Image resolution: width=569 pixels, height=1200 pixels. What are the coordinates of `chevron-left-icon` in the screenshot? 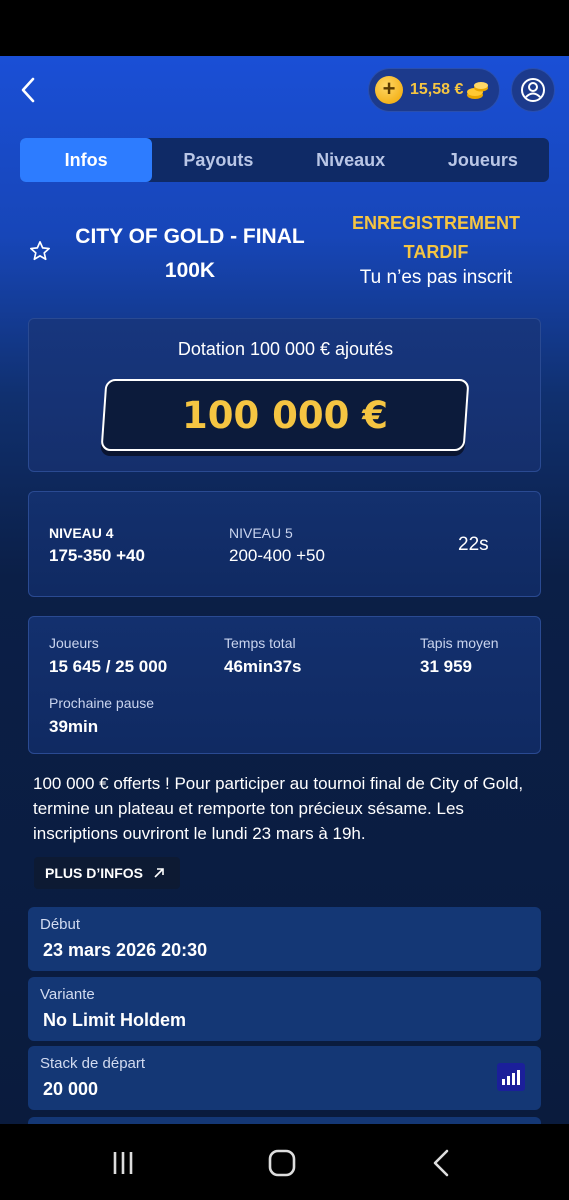 It's located at (28, 90).